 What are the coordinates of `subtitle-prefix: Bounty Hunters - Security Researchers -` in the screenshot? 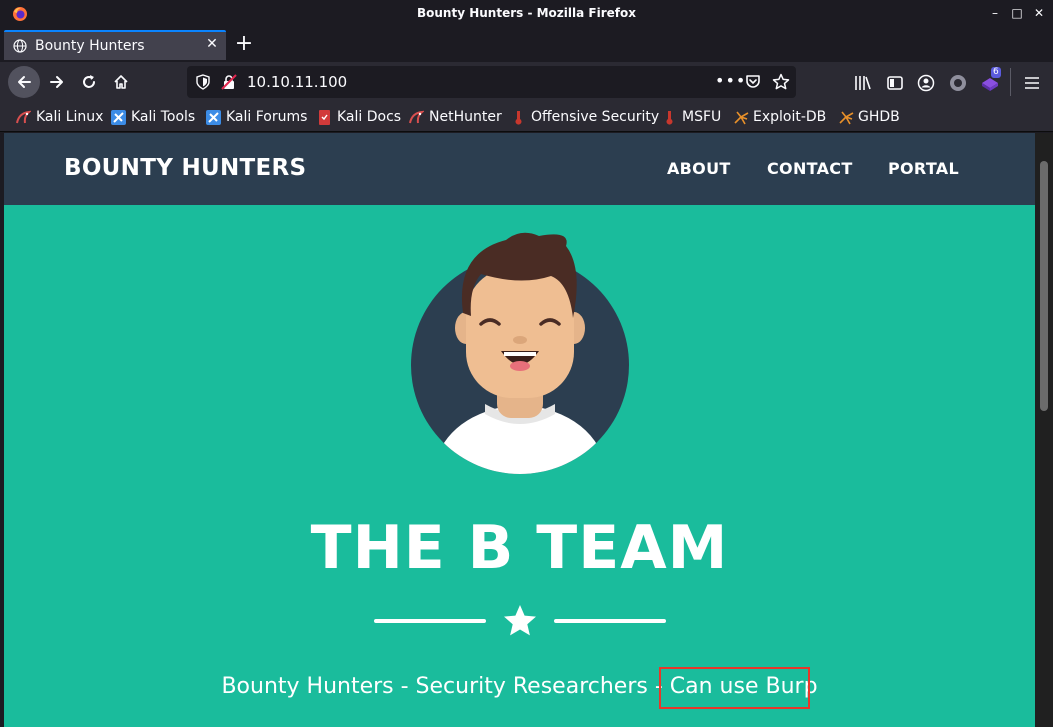 It's located at (445, 686).